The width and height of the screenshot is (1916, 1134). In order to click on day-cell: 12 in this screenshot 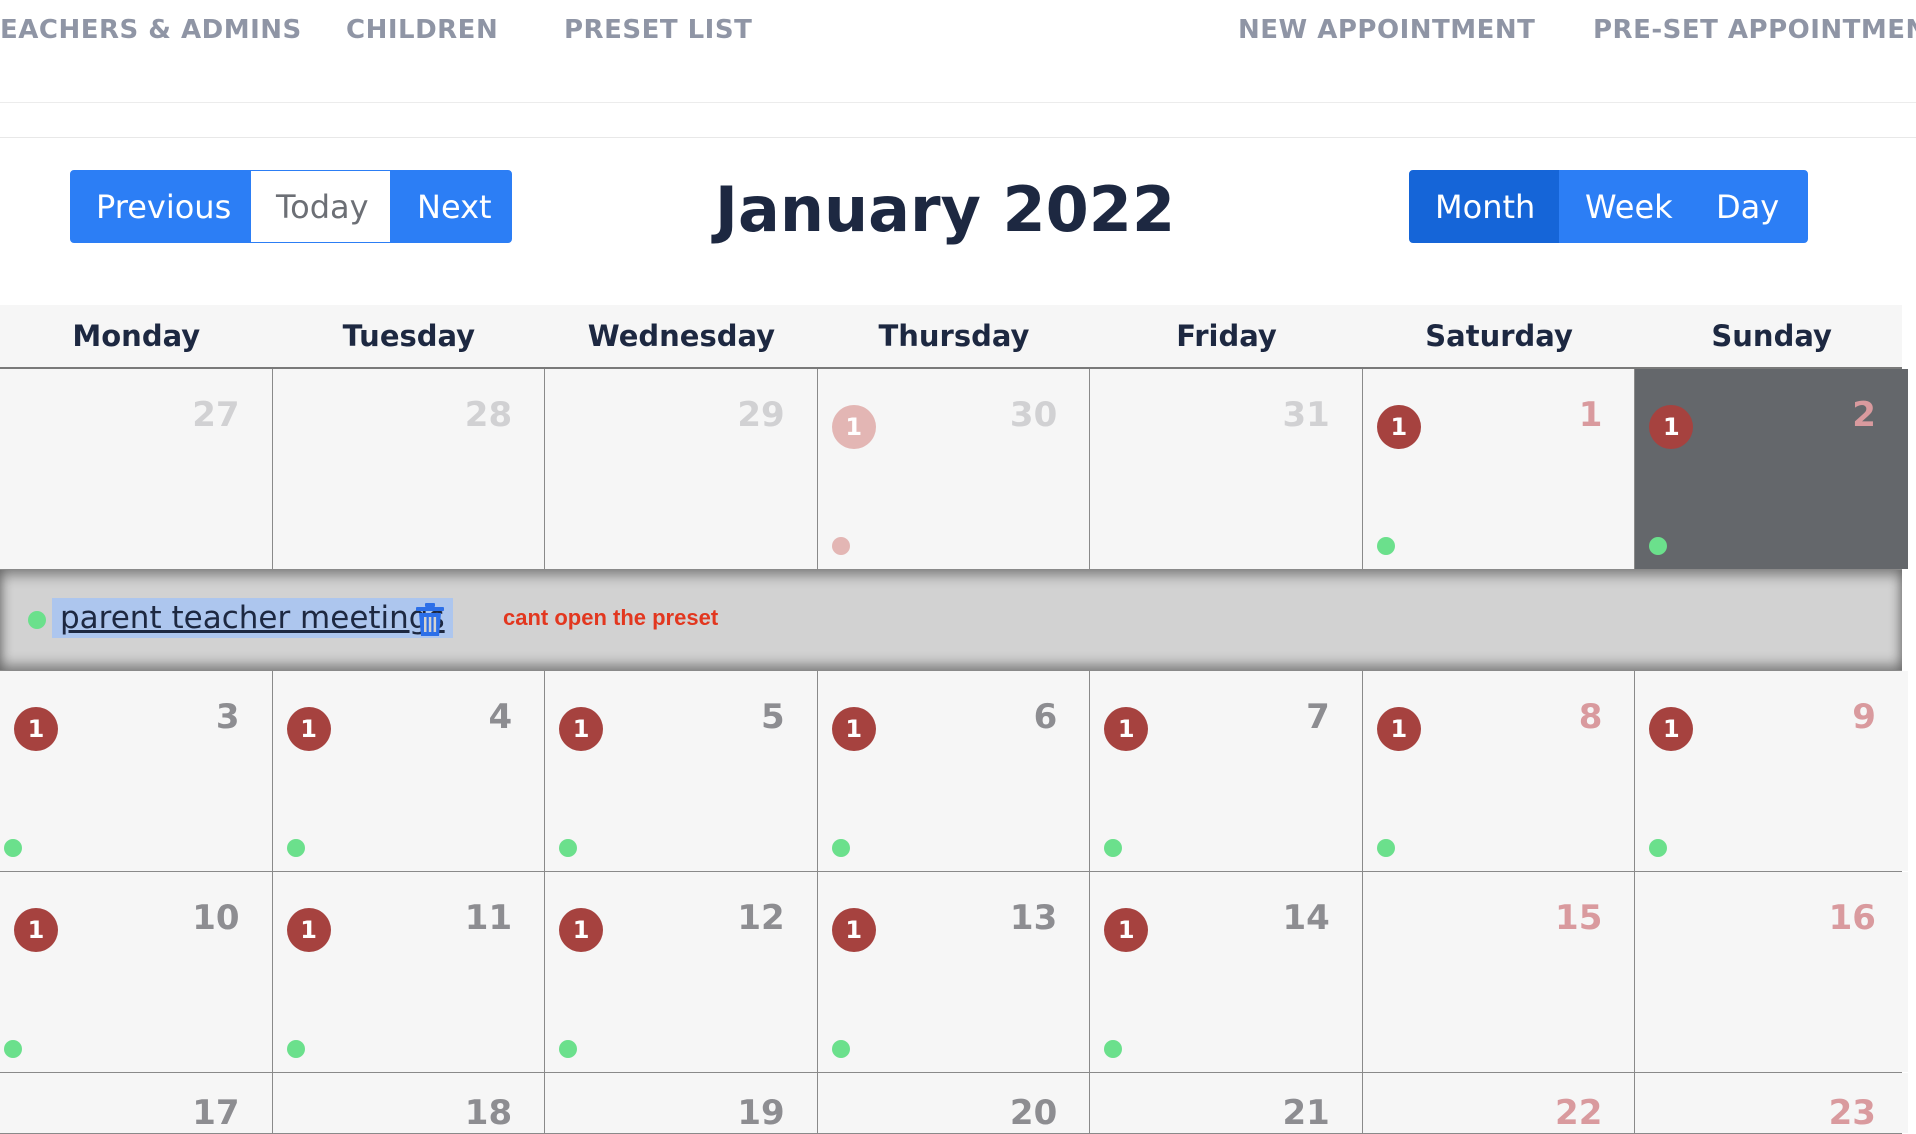, I will do `click(1771, 469)`.